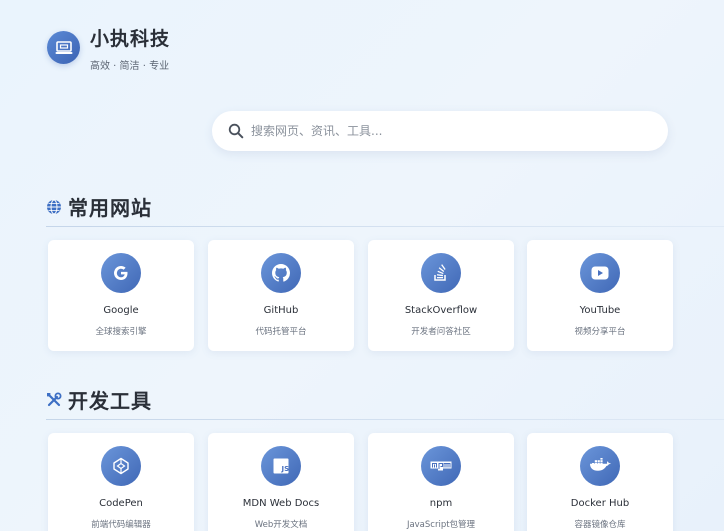 The height and width of the screenshot is (531, 724). What do you see at coordinates (600, 273) in the screenshot?
I see `youtube-icon` at bounding box center [600, 273].